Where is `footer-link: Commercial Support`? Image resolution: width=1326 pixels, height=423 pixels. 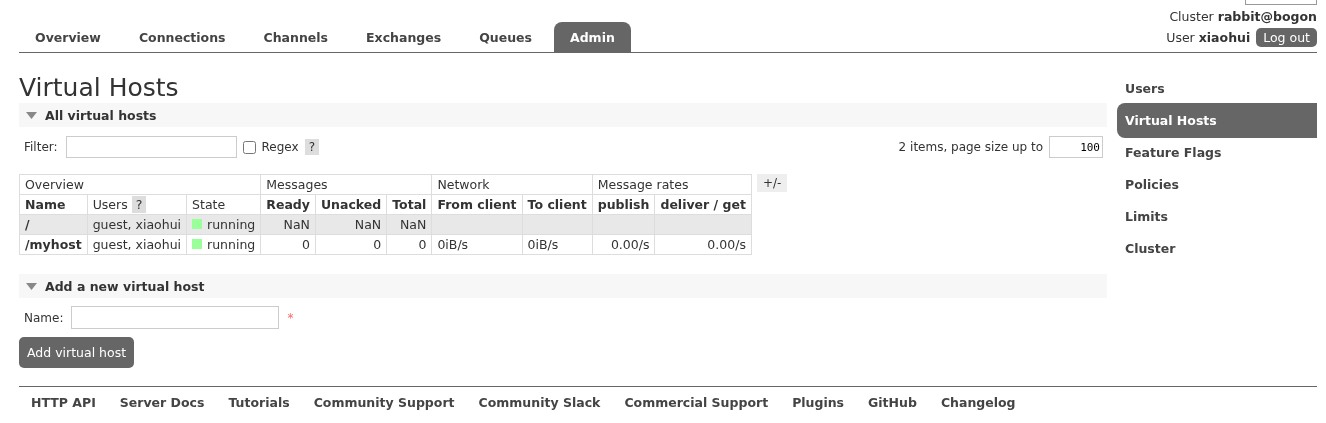
footer-link: Commercial Support is located at coordinates (696, 402).